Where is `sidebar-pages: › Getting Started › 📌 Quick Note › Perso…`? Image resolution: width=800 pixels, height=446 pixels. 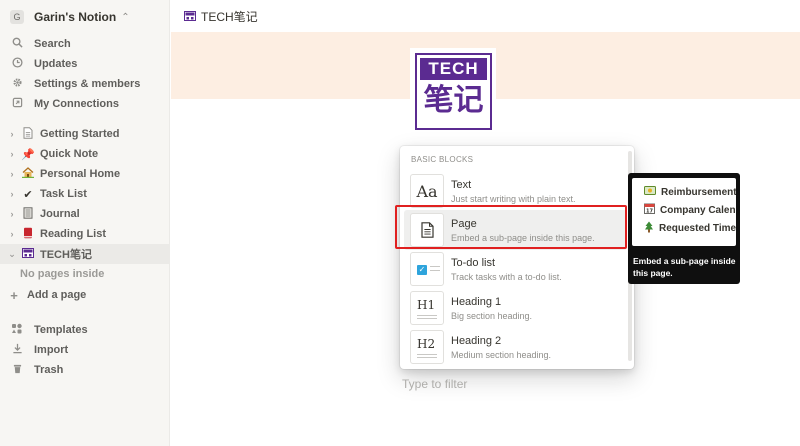
sidebar-pages: › Getting Started › 📌 Quick Note › Perso… is located at coordinates (84, 215).